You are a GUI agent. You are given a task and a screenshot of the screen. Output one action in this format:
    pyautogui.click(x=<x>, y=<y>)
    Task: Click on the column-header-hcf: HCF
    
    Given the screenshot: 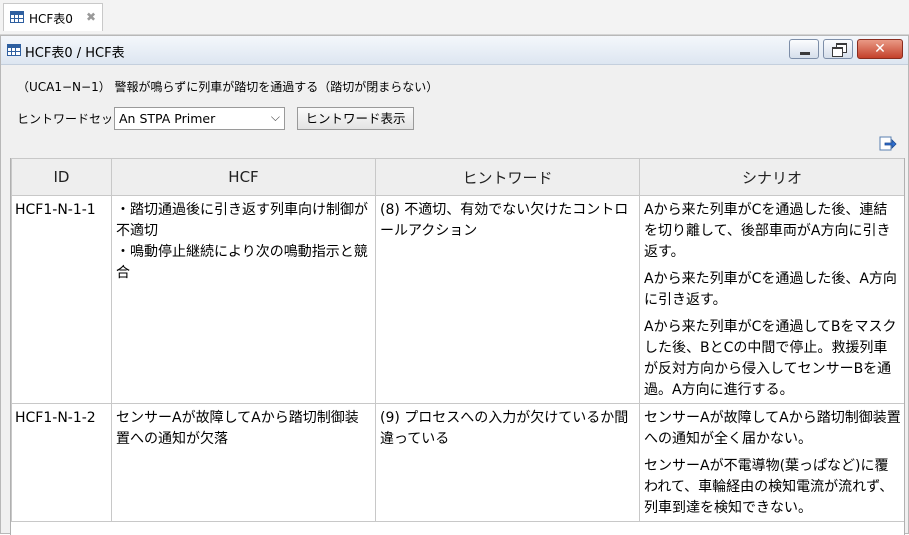 What is the action you would take?
    pyautogui.click(x=243, y=177)
    